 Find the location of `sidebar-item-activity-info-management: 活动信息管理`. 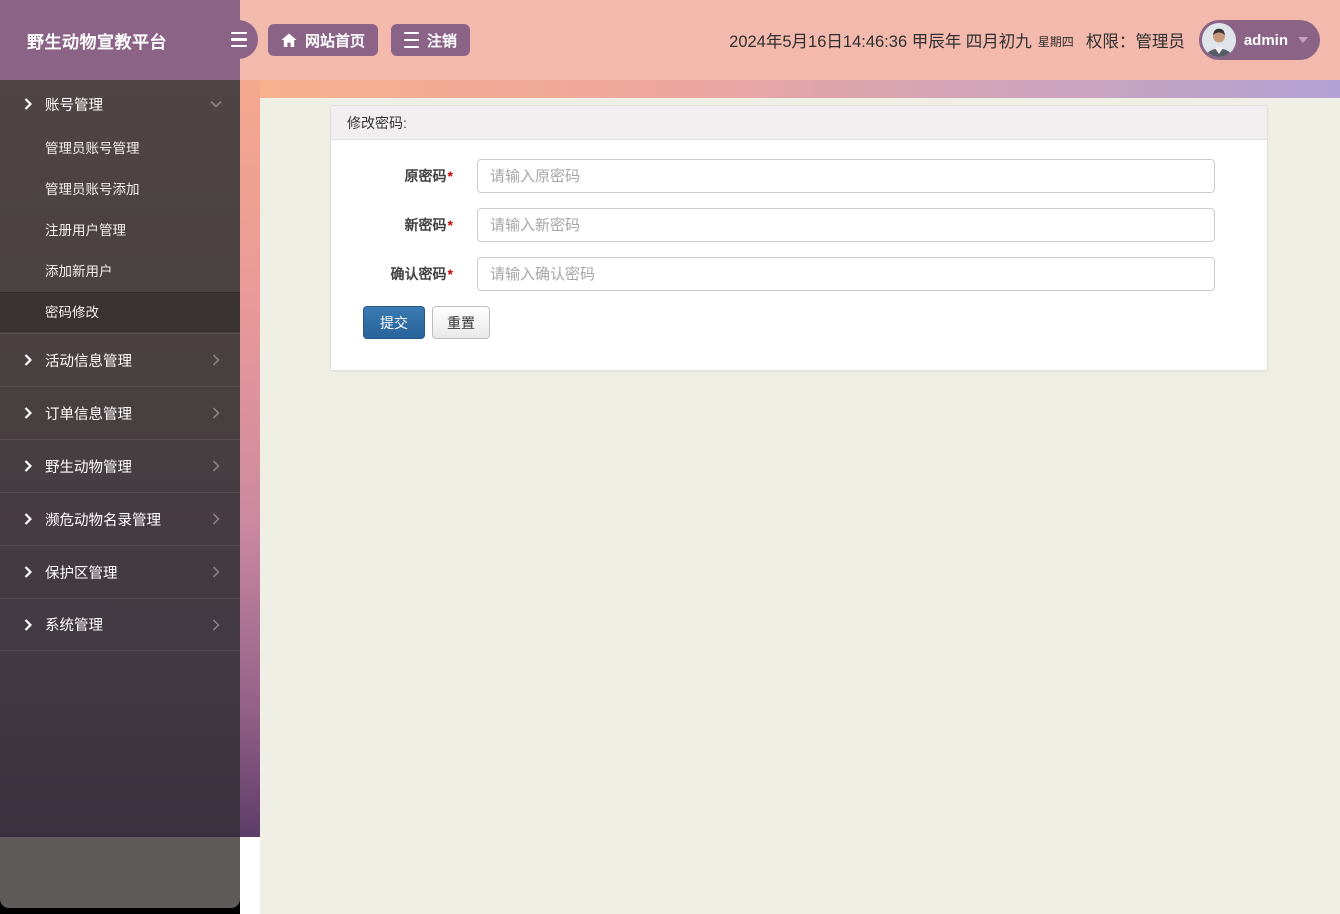

sidebar-item-activity-info-management: 活动信息管理 is located at coordinates (120, 359).